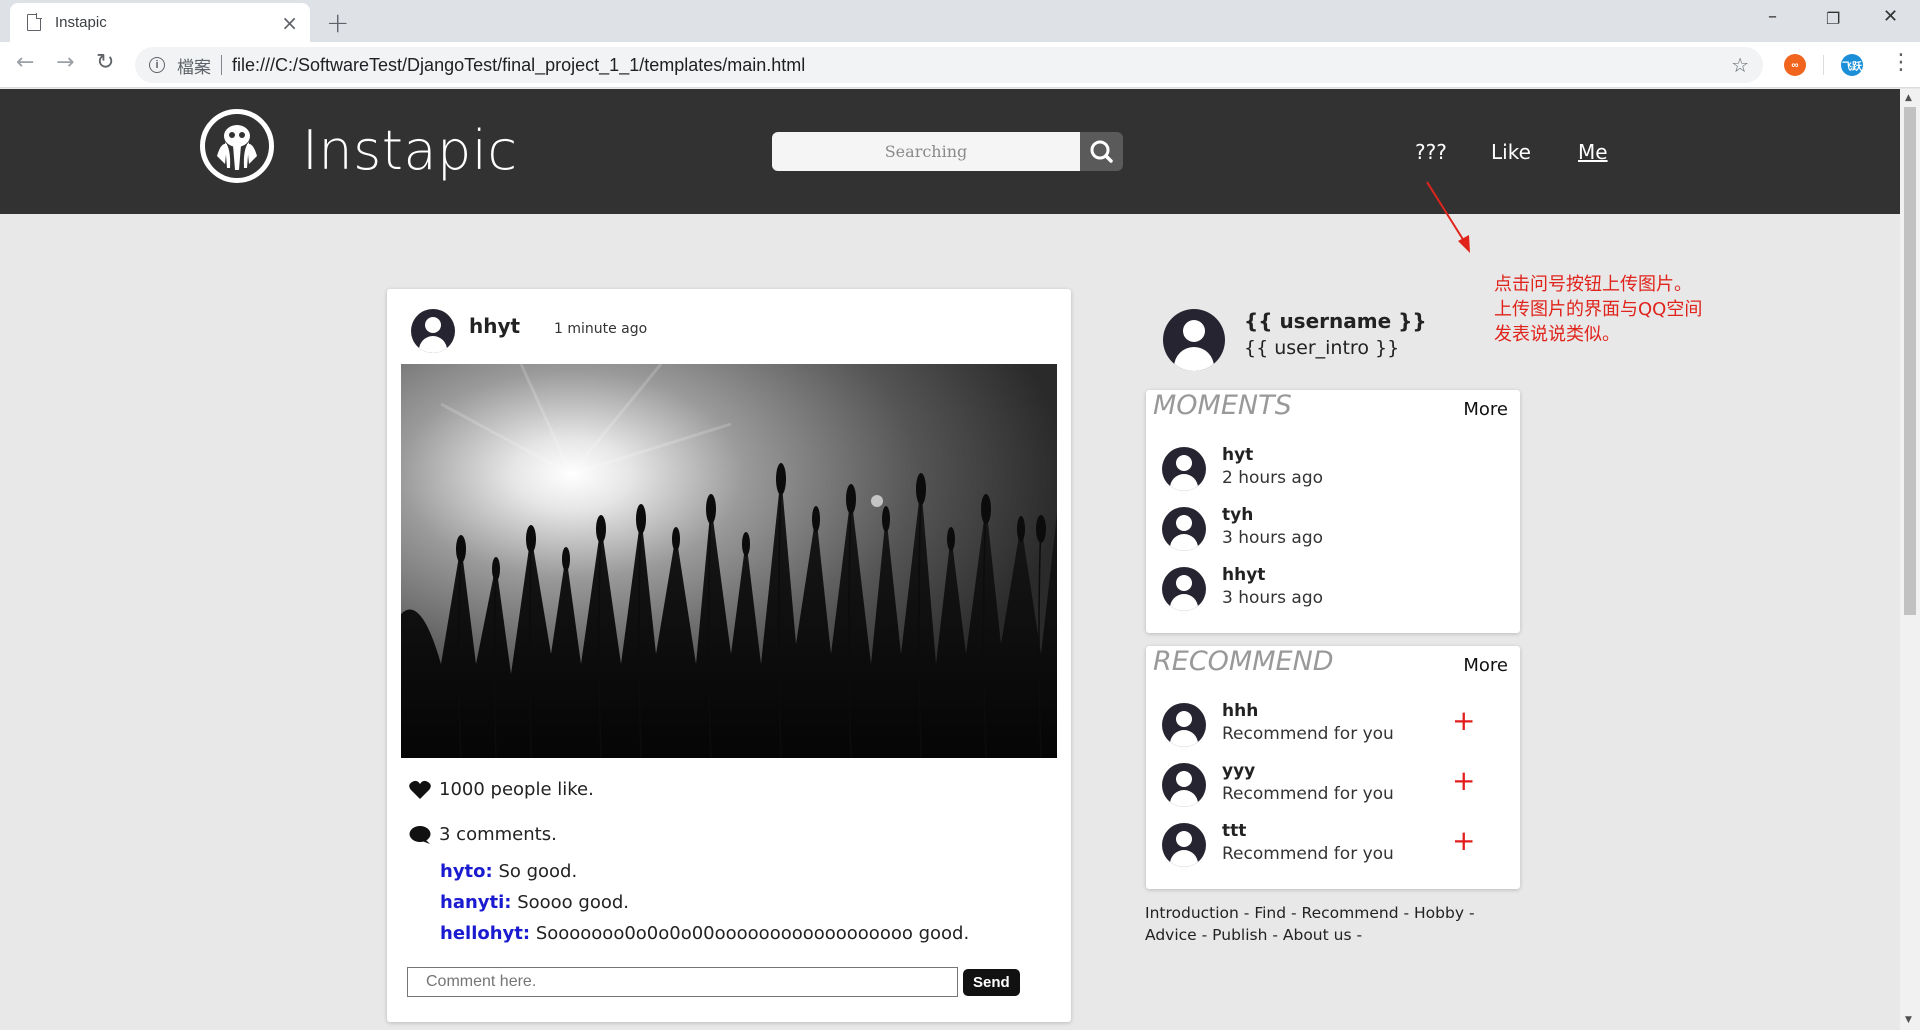  What do you see at coordinates (1332, 529) in the screenshot?
I see `list-item: tyh 3 hours ago` at bounding box center [1332, 529].